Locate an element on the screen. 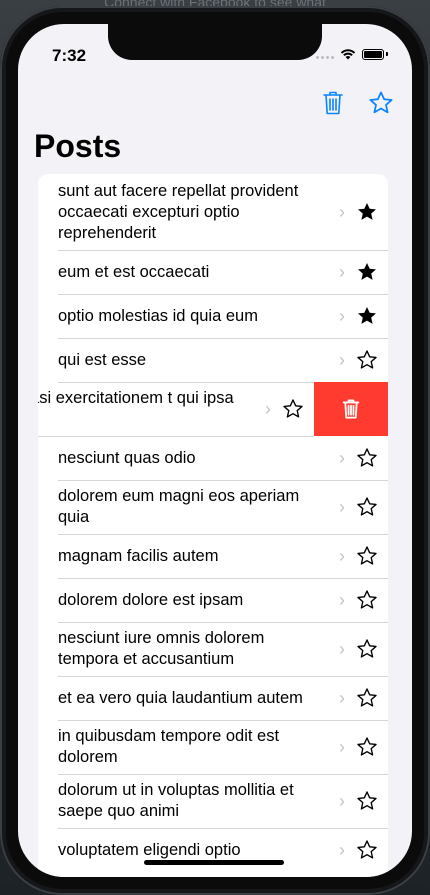  row-title: nesciunt quas odio is located at coordinates (127, 457).